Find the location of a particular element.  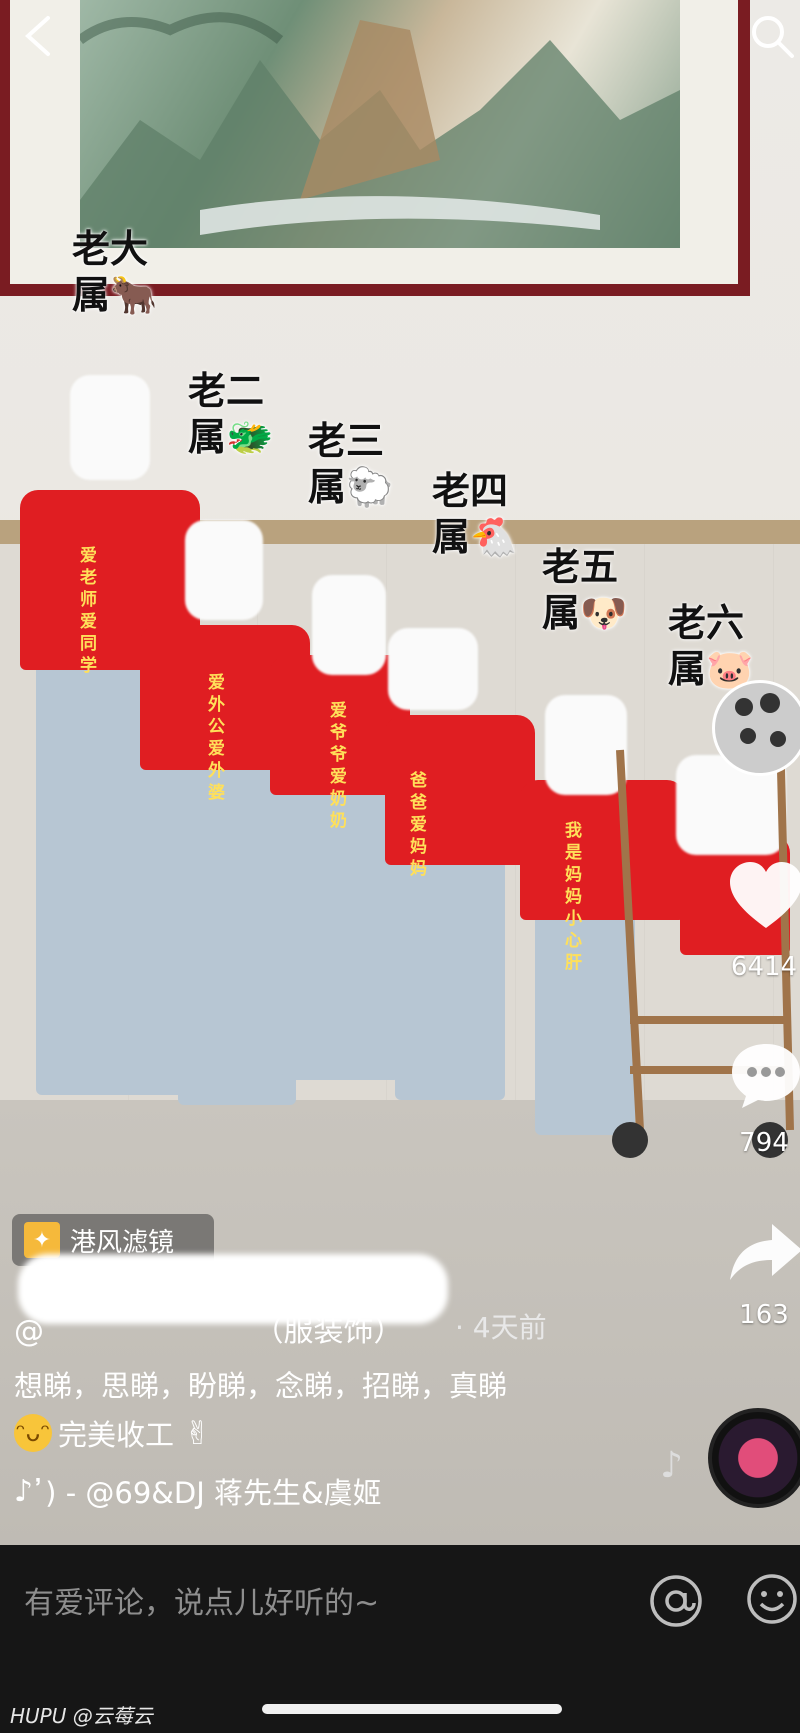

home-indicator is located at coordinates (412, 1709).